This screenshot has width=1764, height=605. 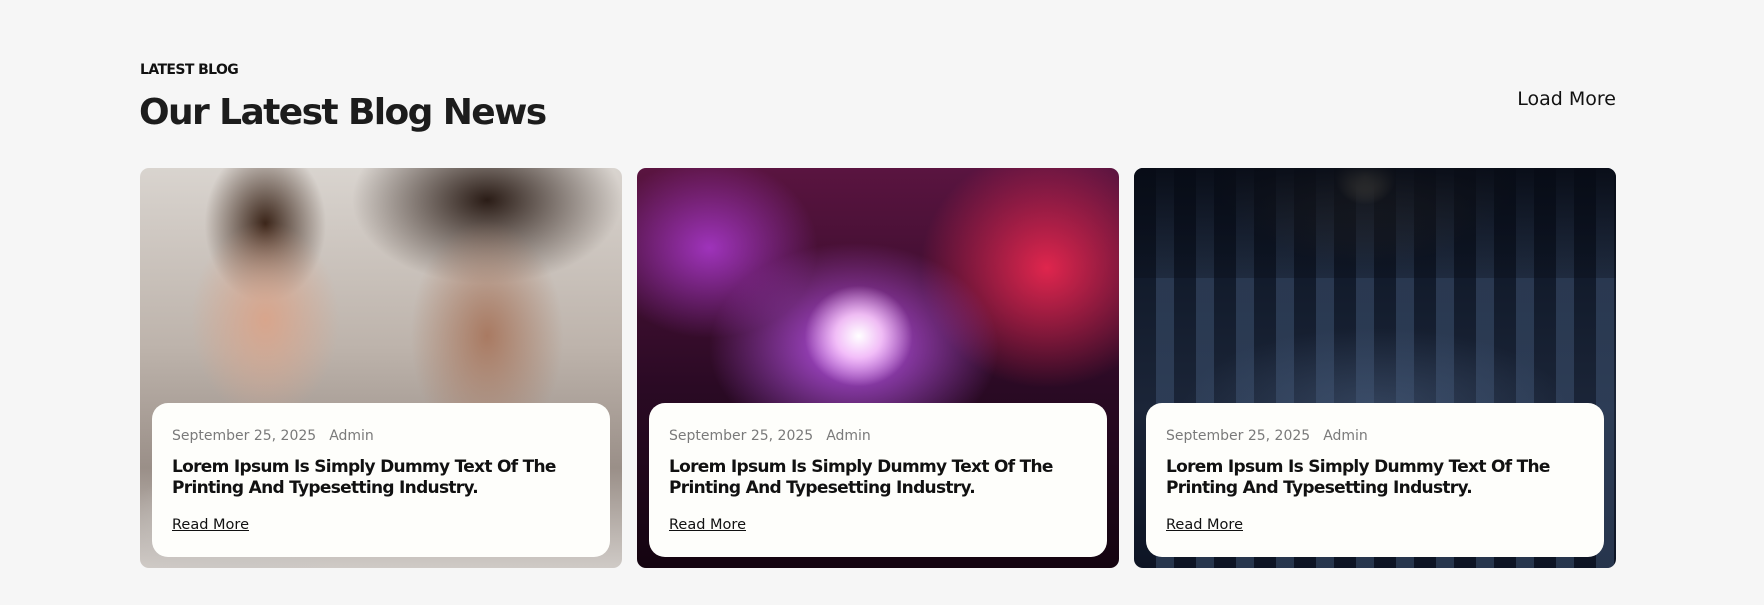 I want to click on load-more-link: Load More, so click(x=1566, y=99).